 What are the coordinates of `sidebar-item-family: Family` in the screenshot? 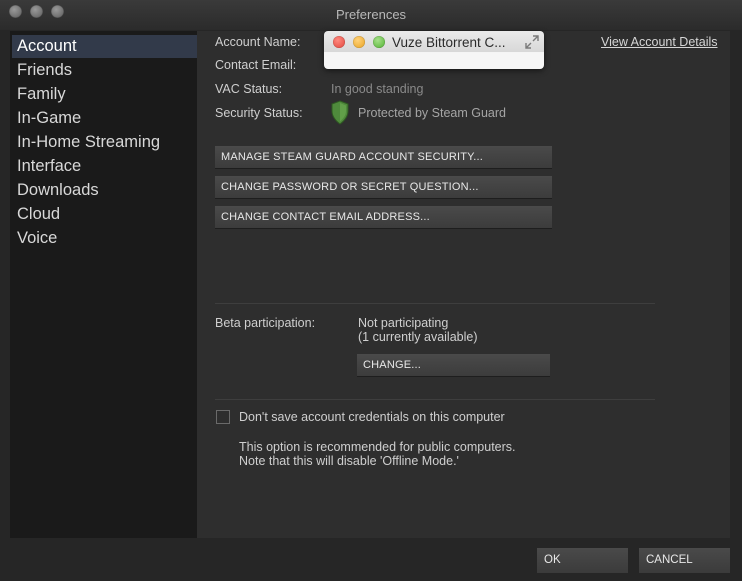 It's located at (104, 94).